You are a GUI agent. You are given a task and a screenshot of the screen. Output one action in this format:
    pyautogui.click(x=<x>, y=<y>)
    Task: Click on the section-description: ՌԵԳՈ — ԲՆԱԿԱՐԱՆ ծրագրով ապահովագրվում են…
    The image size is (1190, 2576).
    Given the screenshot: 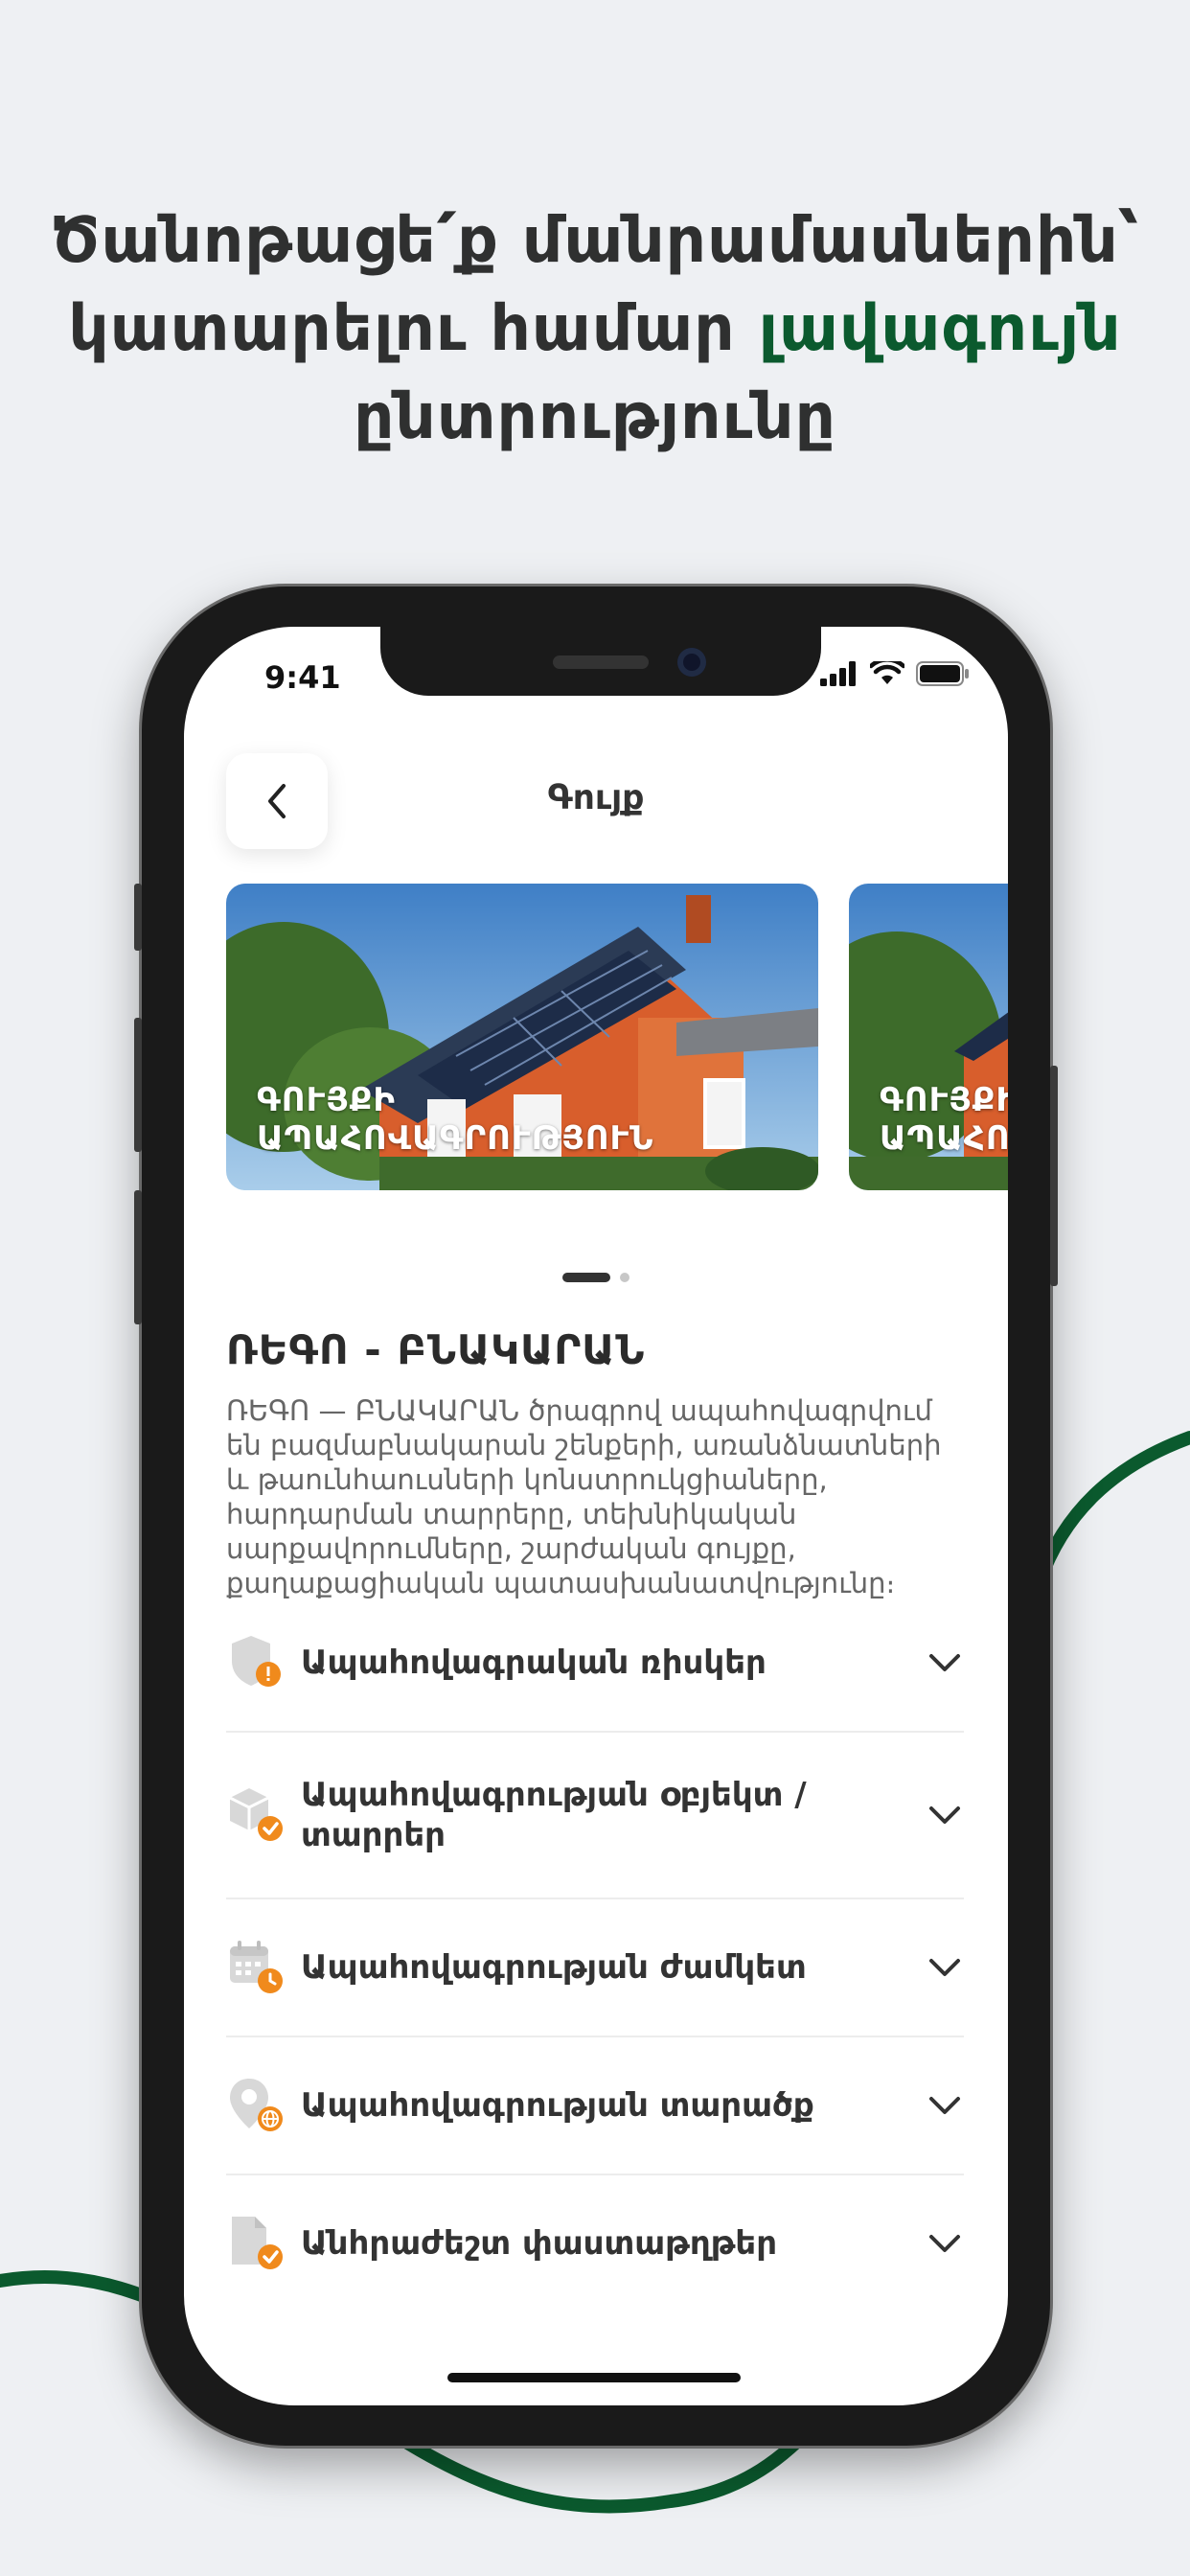 What is the action you would take?
    pyautogui.click(x=584, y=1496)
    